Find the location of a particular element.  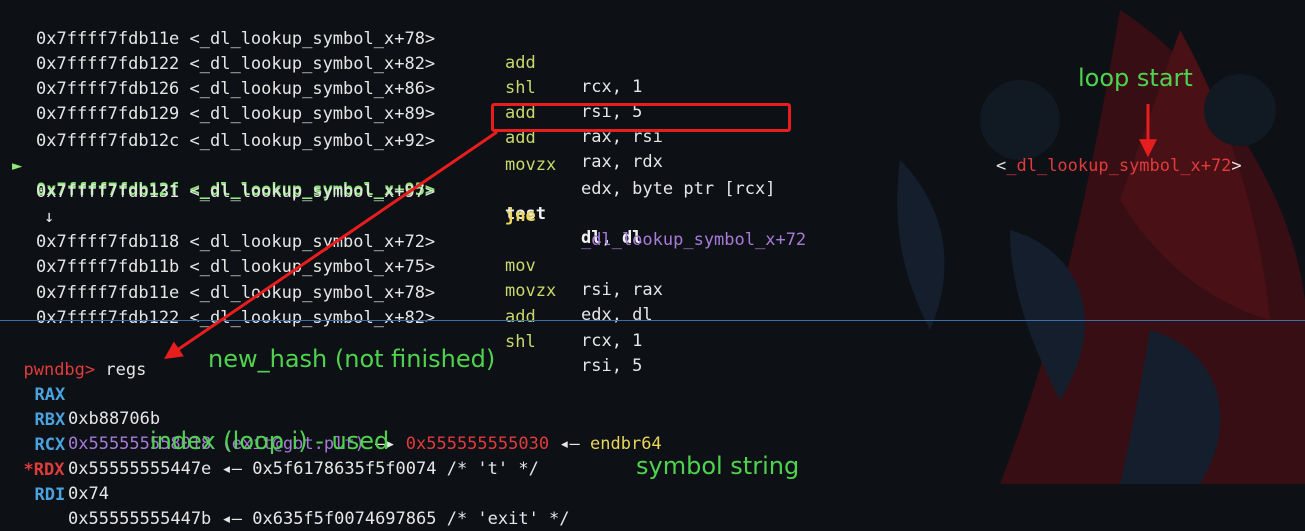

prompt-command: regs is located at coordinates (120, 370).